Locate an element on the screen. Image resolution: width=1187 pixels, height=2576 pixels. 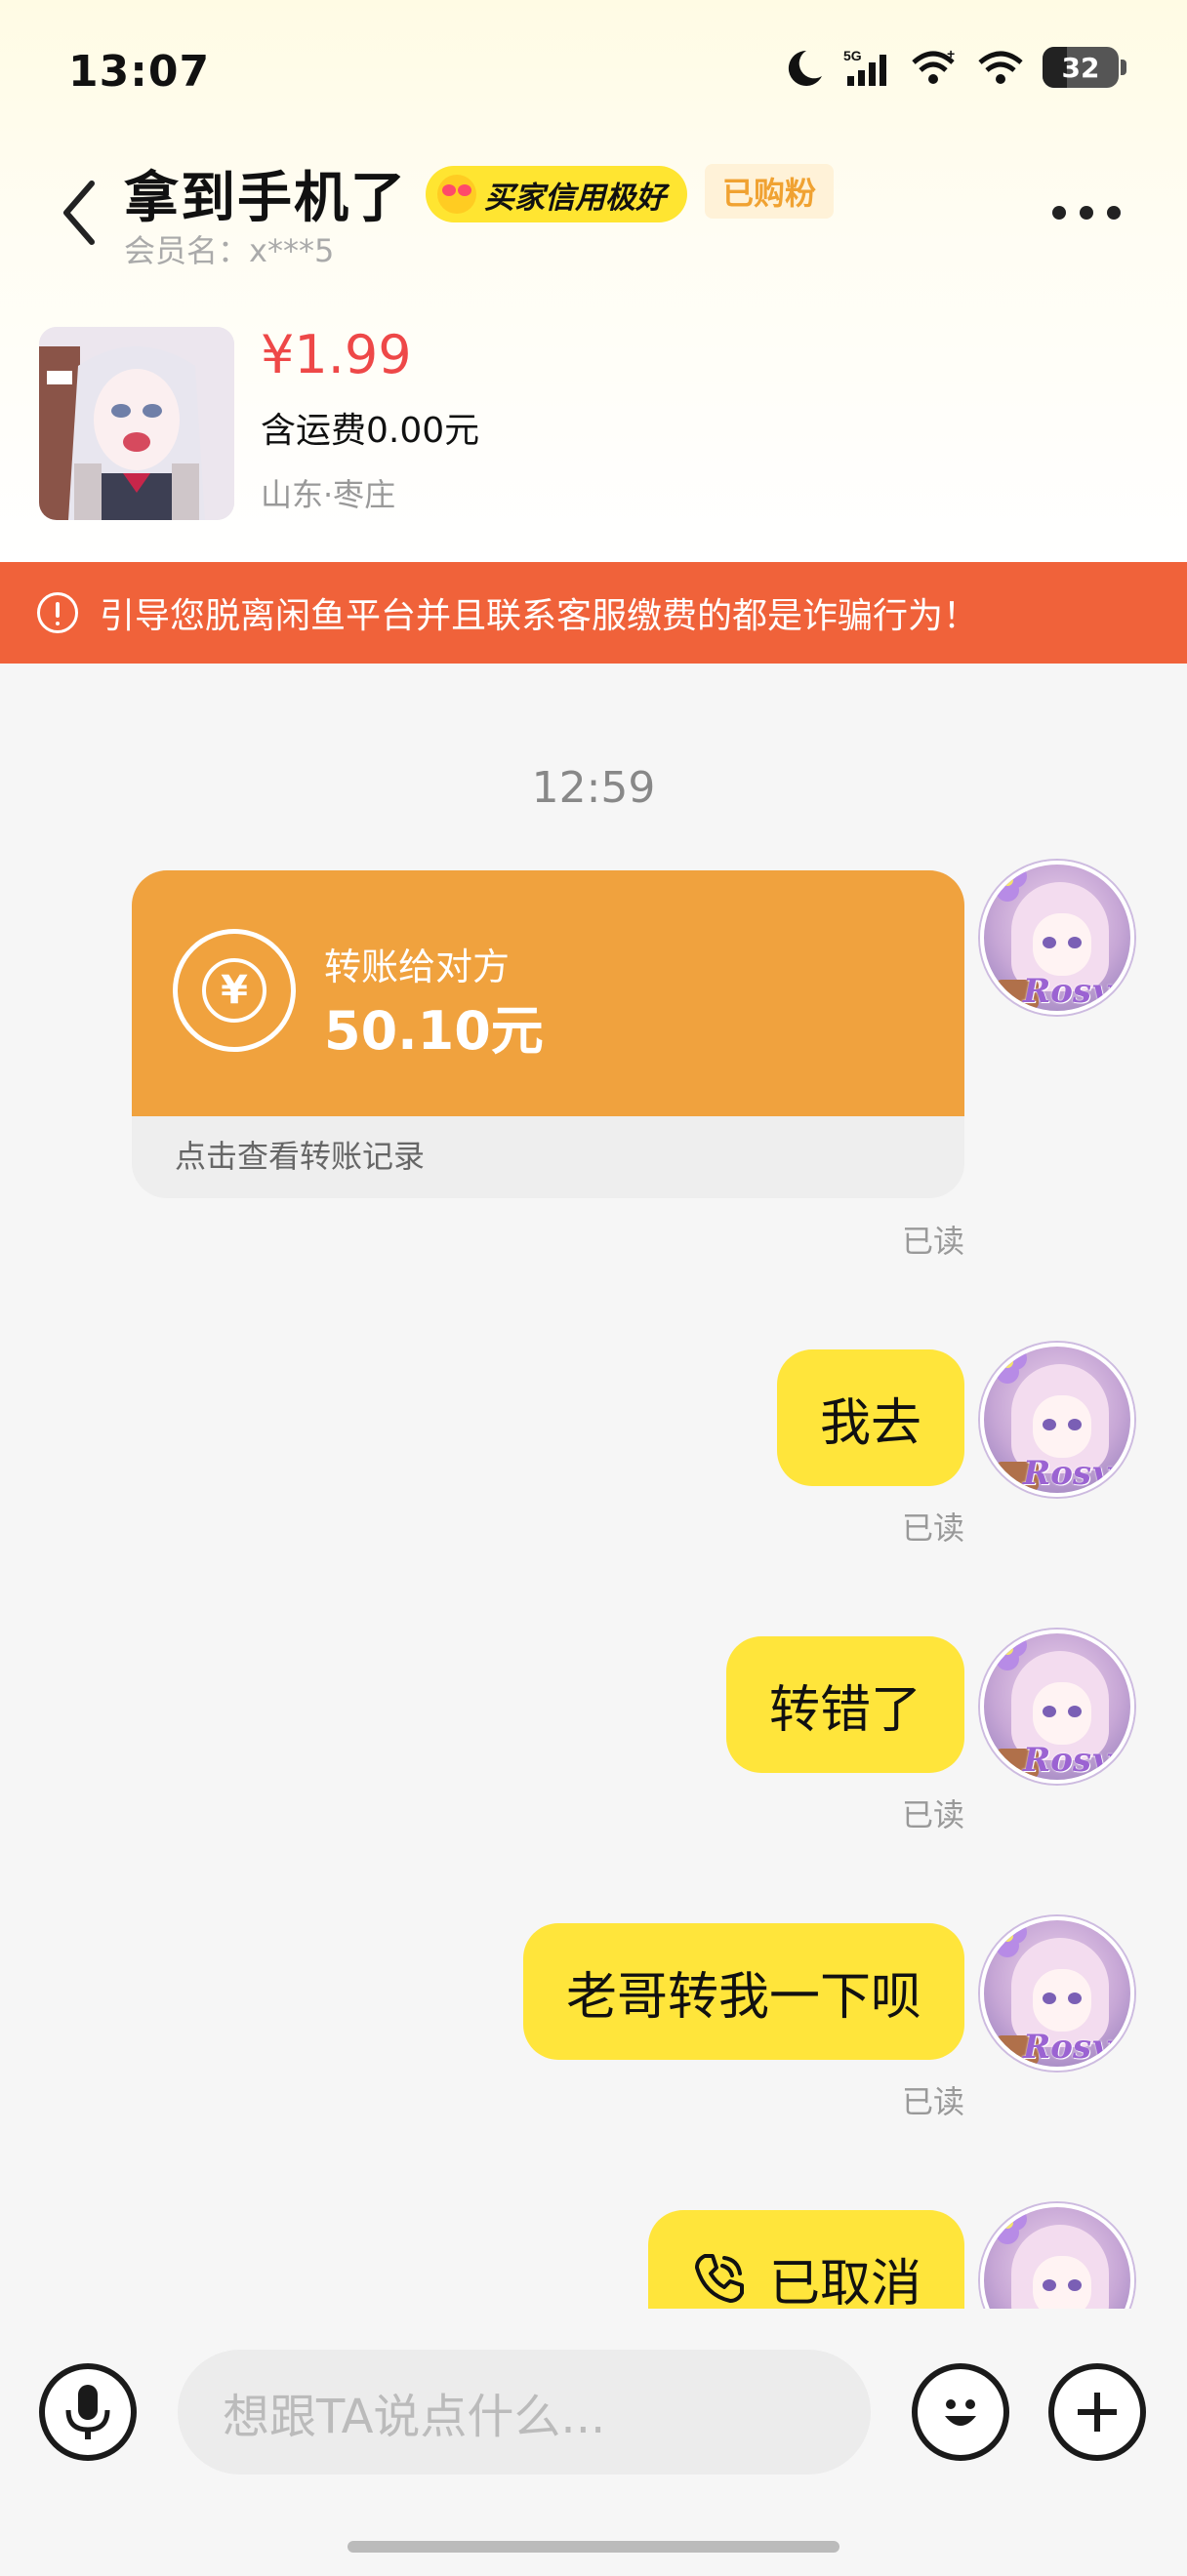
call-status-text: 已取消 is located at coordinates (844, 2284).